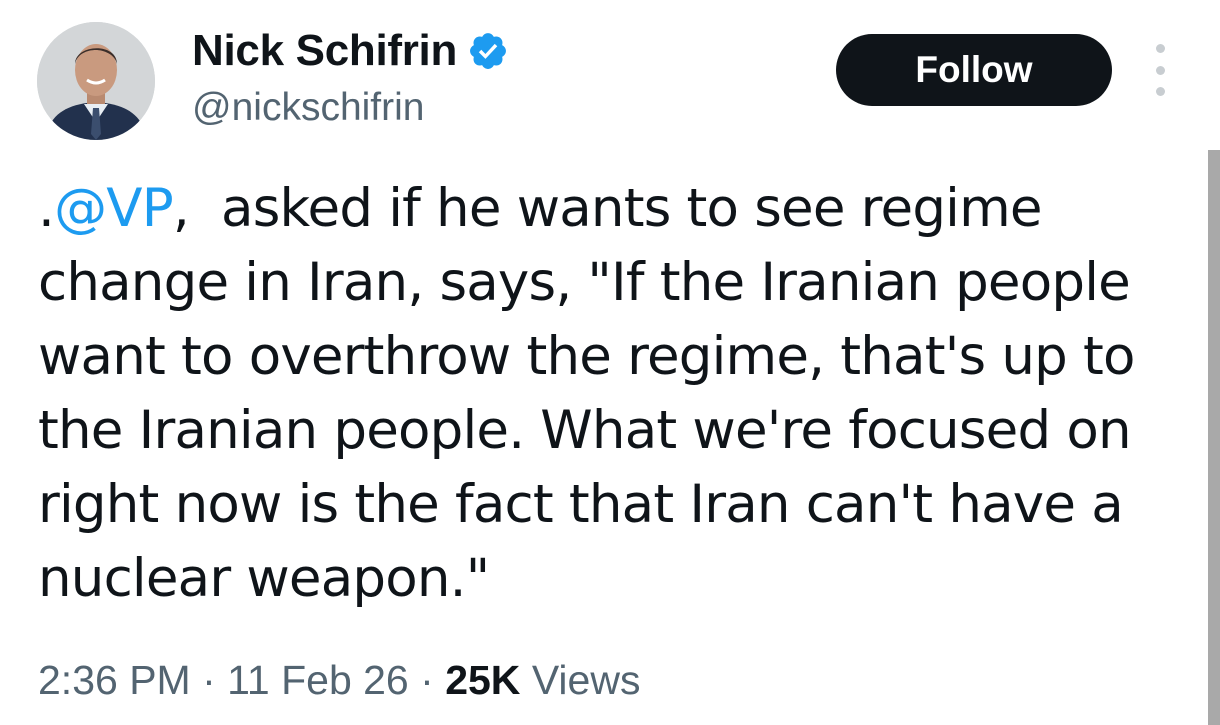  Describe the element at coordinates (324, 51) in the screenshot. I see `author-display-name: Nick Schifrin` at that location.